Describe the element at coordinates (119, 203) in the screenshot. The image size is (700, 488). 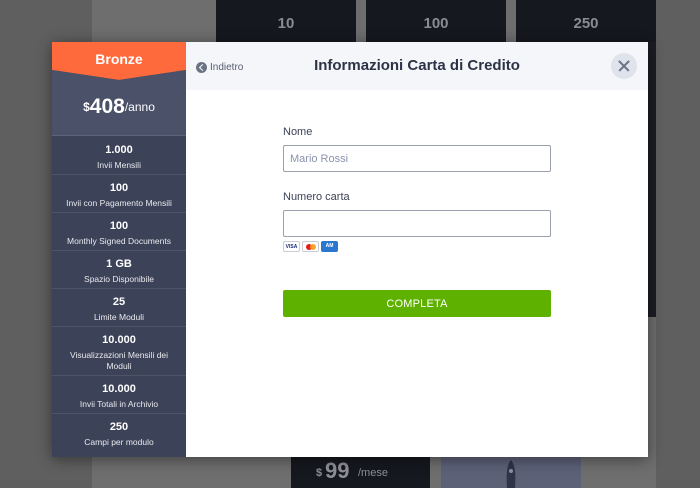
I see `feature-label: Invii con Pagamento Mensili` at that location.